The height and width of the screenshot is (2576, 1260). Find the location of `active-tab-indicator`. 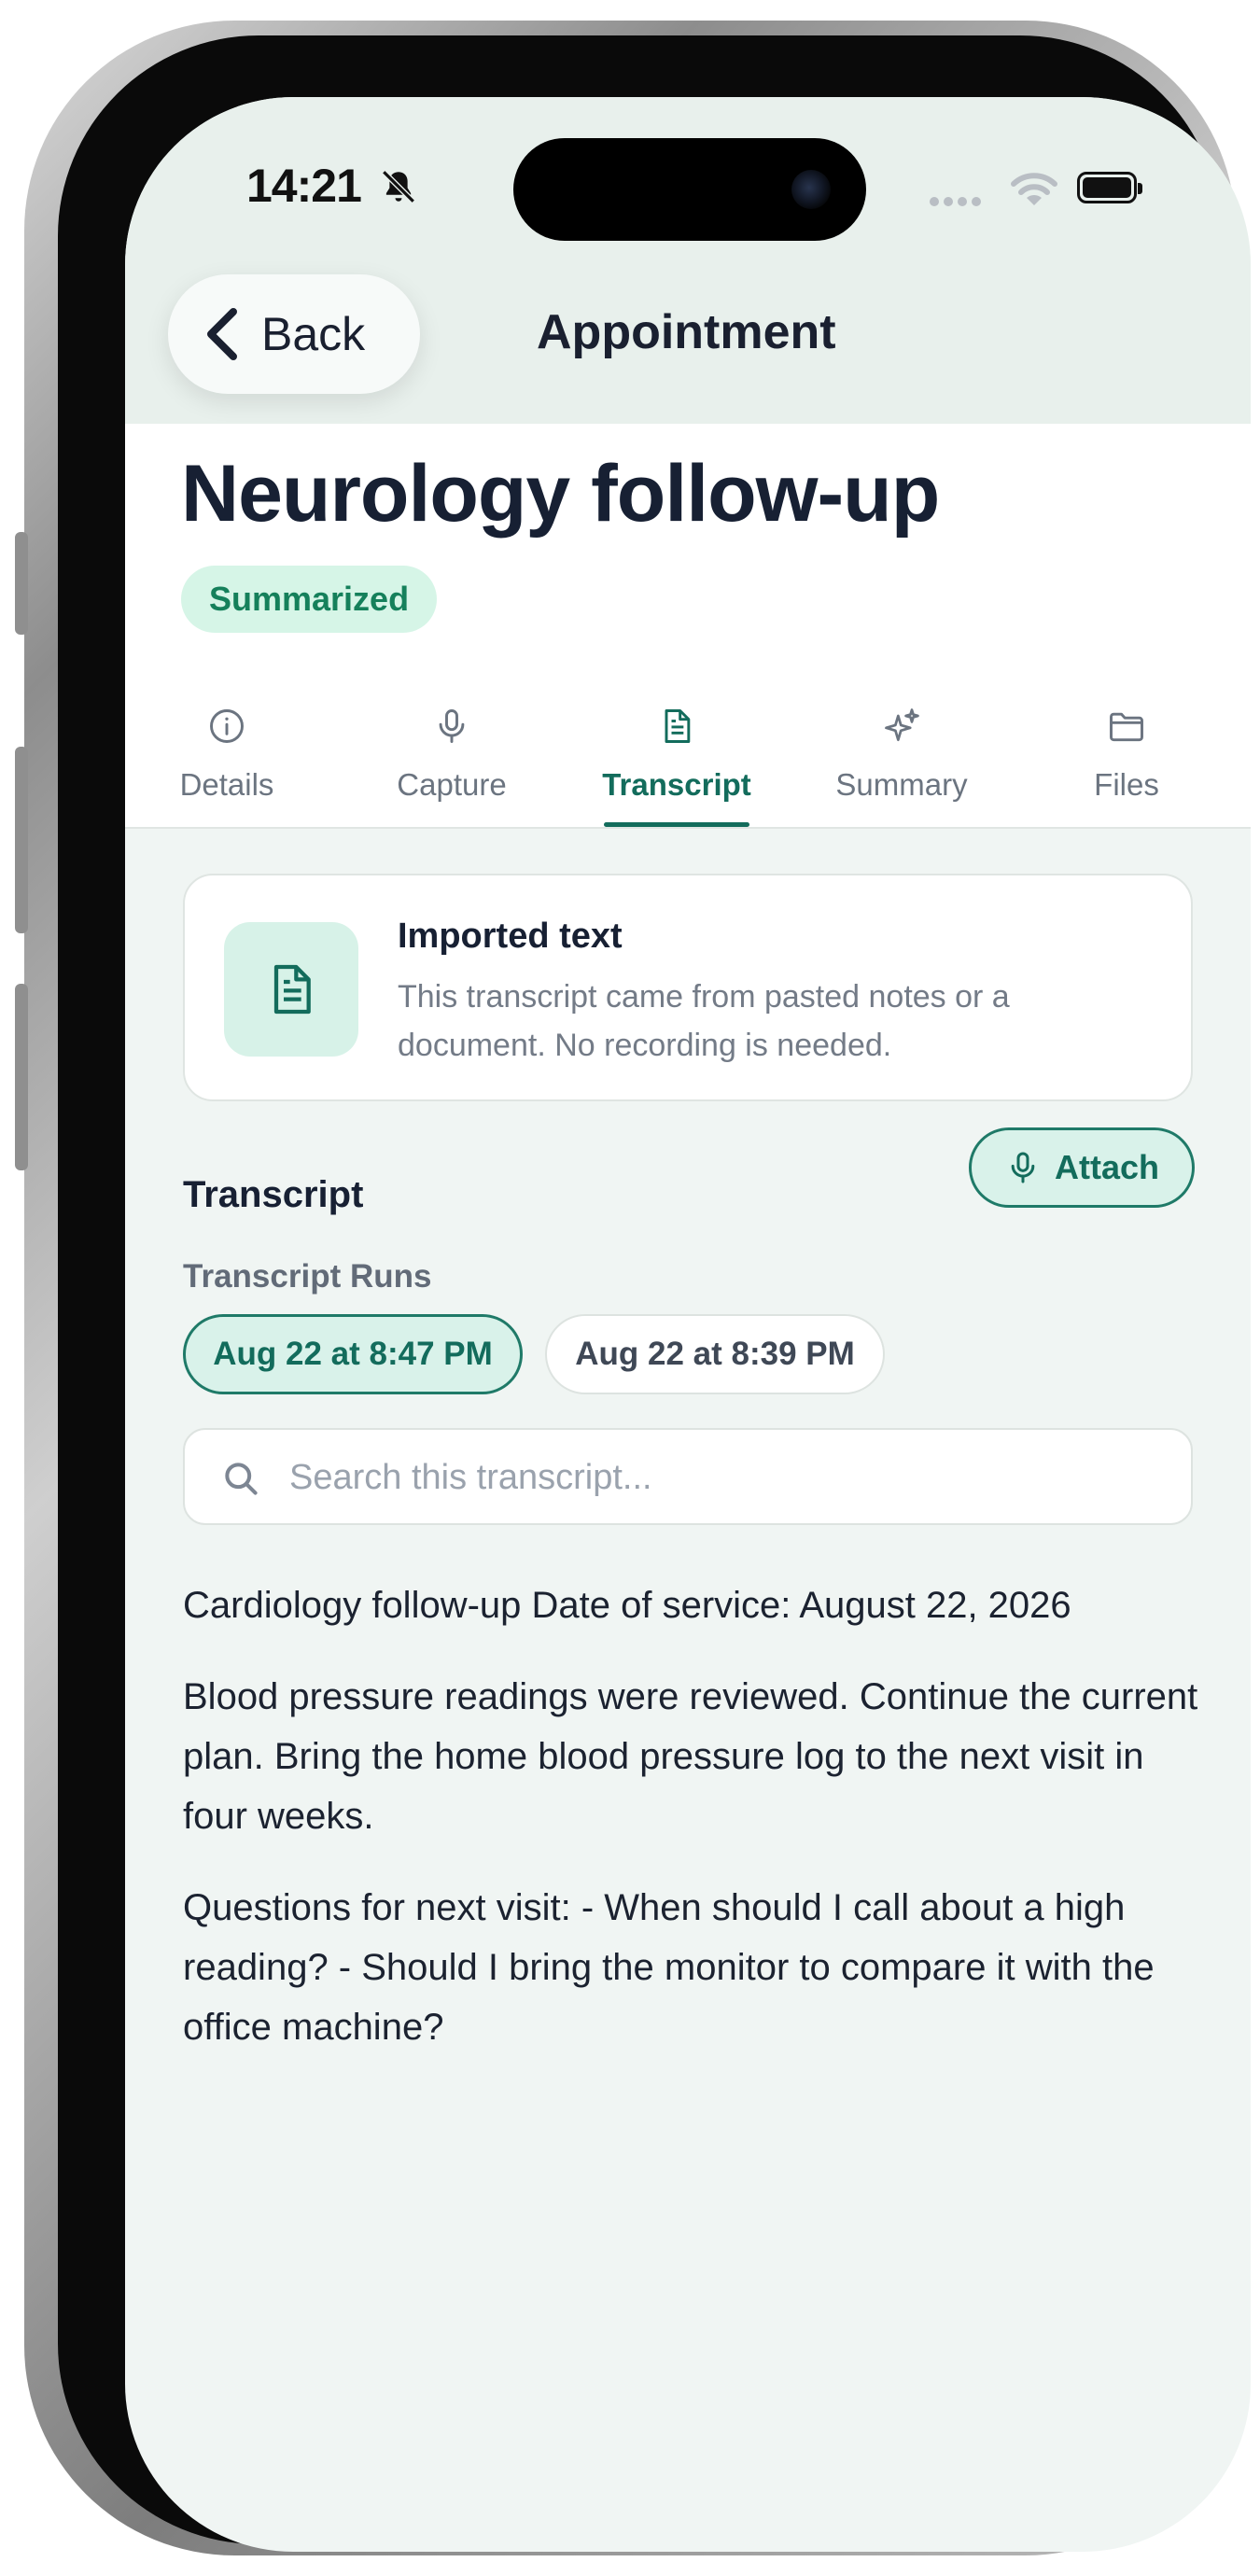

active-tab-indicator is located at coordinates (676, 824).